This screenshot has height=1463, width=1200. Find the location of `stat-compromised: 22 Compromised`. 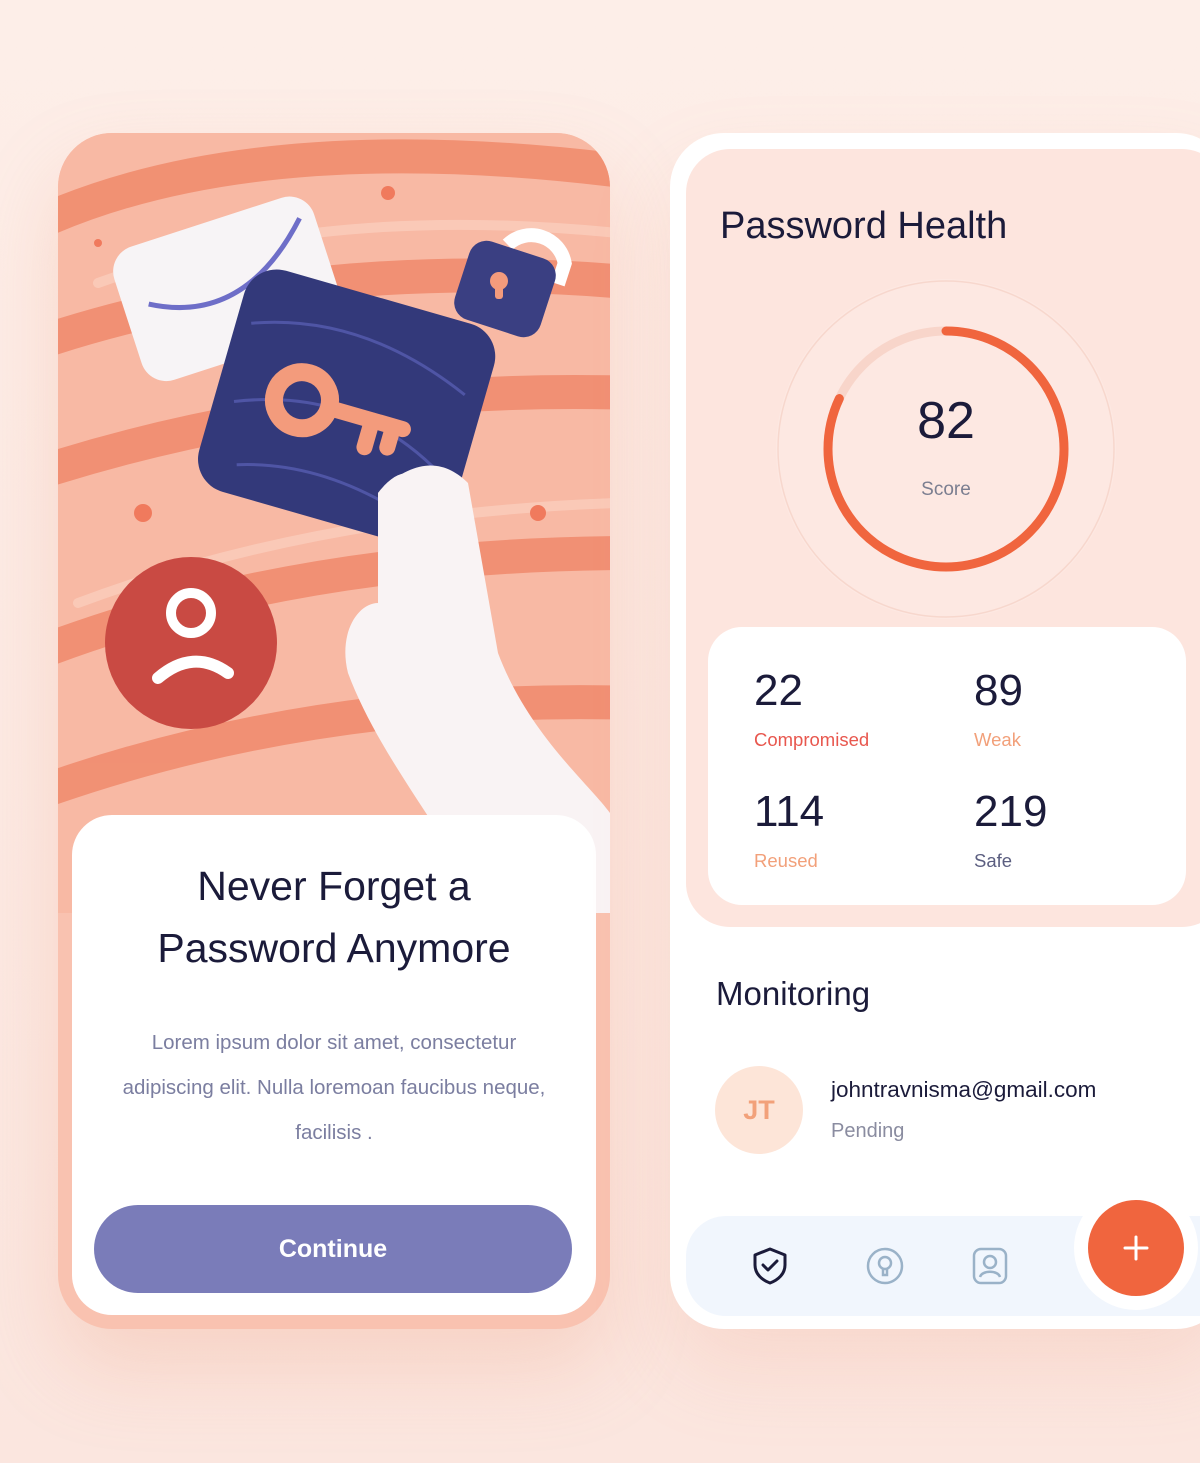

stat-compromised: 22 Compromised is located at coordinates (811, 709).